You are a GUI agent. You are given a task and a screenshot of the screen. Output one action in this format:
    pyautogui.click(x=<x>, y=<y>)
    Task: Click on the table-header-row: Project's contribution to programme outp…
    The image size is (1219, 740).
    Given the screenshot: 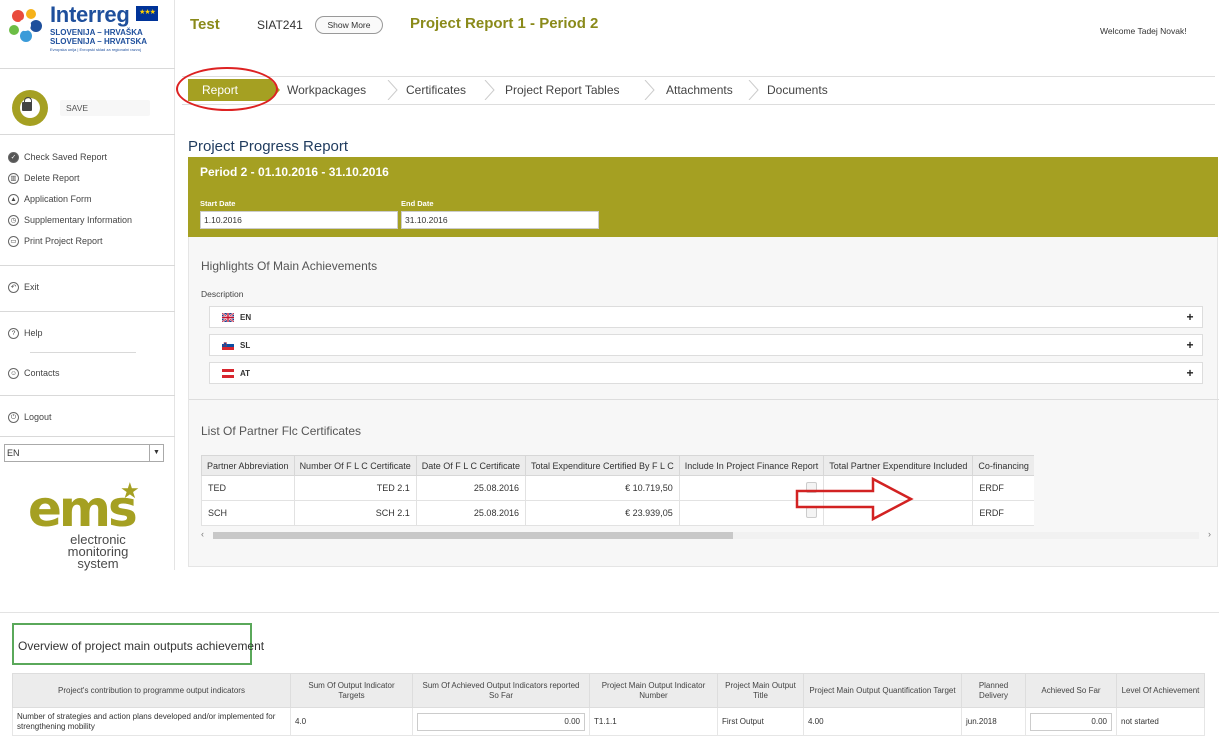 What is the action you would take?
    pyautogui.click(x=608, y=690)
    